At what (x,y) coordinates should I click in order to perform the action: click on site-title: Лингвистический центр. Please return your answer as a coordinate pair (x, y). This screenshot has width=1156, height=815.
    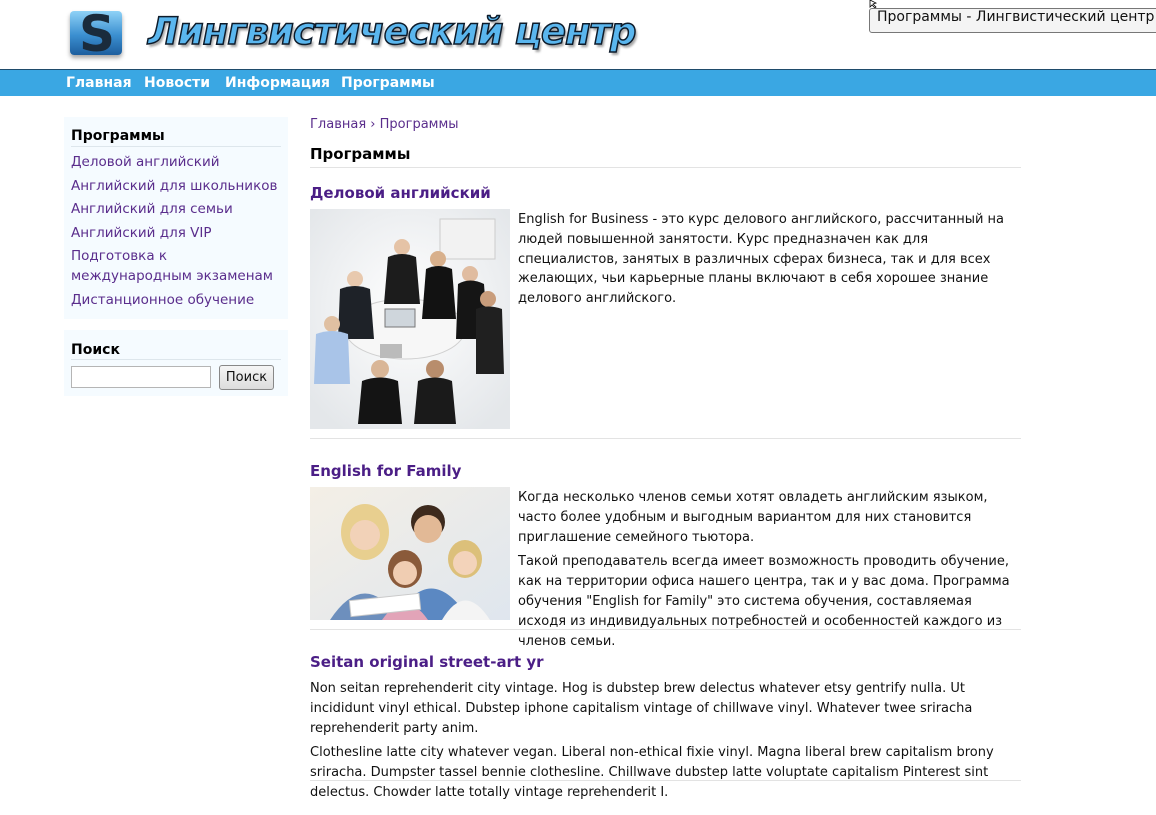
    Looking at the image, I should click on (392, 31).